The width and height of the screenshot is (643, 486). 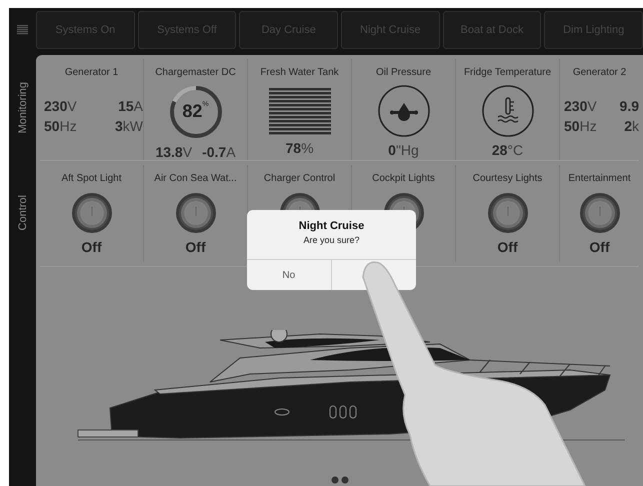 What do you see at coordinates (195, 72) in the screenshot?
I see `tile-title: Chargemaster DC` at bounding box center [195, 72].